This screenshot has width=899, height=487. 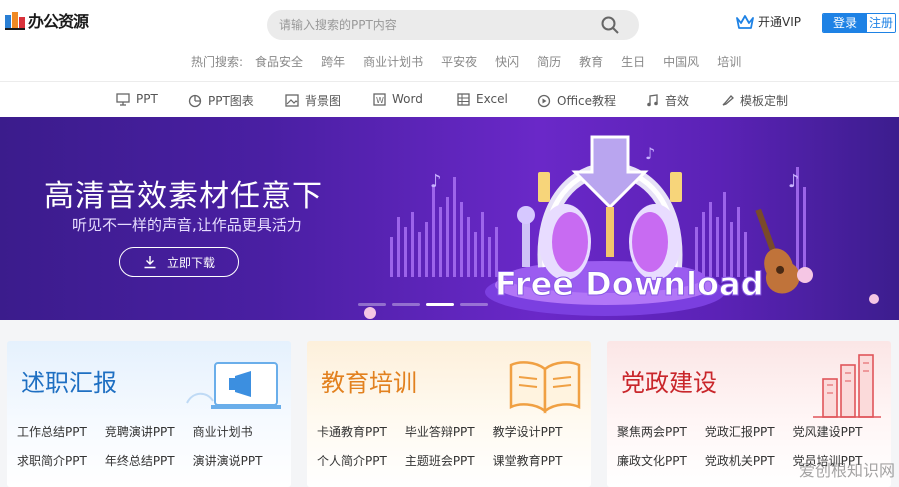 I want to click on banner-title: 高清音效素材任意下, so click(x=183, y=196).